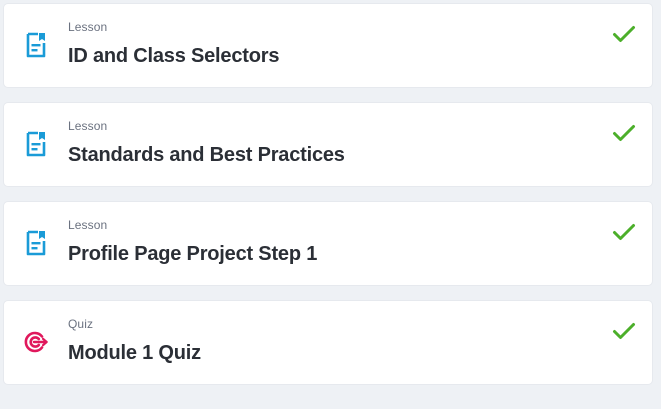 This screenshot has width=661, height=409. I want to click on item-kind-label: Quiz, so click(81, 324).